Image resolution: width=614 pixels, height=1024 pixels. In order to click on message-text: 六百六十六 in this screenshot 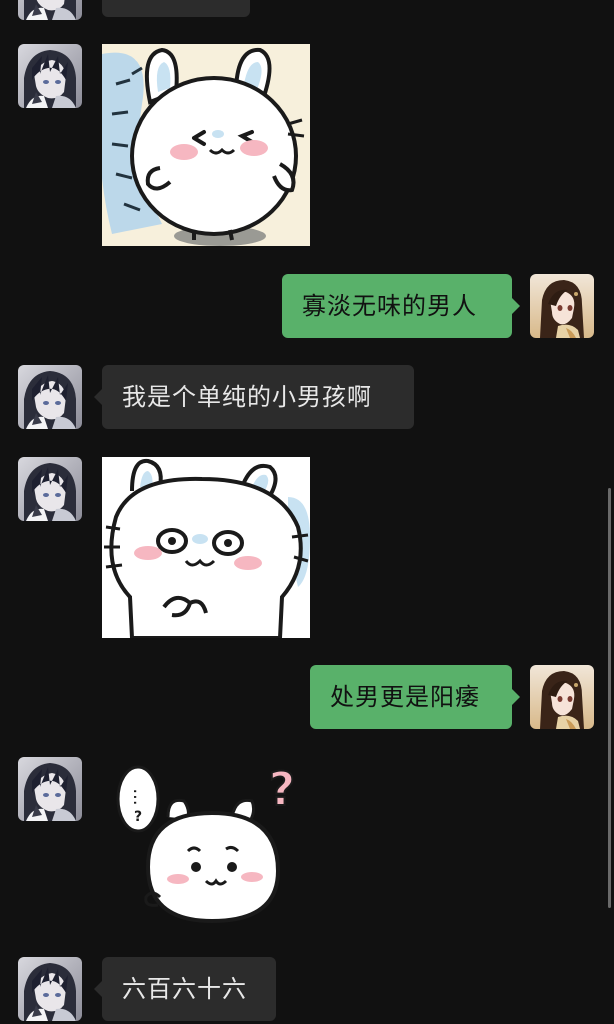, I will do `click(184, 989)`.